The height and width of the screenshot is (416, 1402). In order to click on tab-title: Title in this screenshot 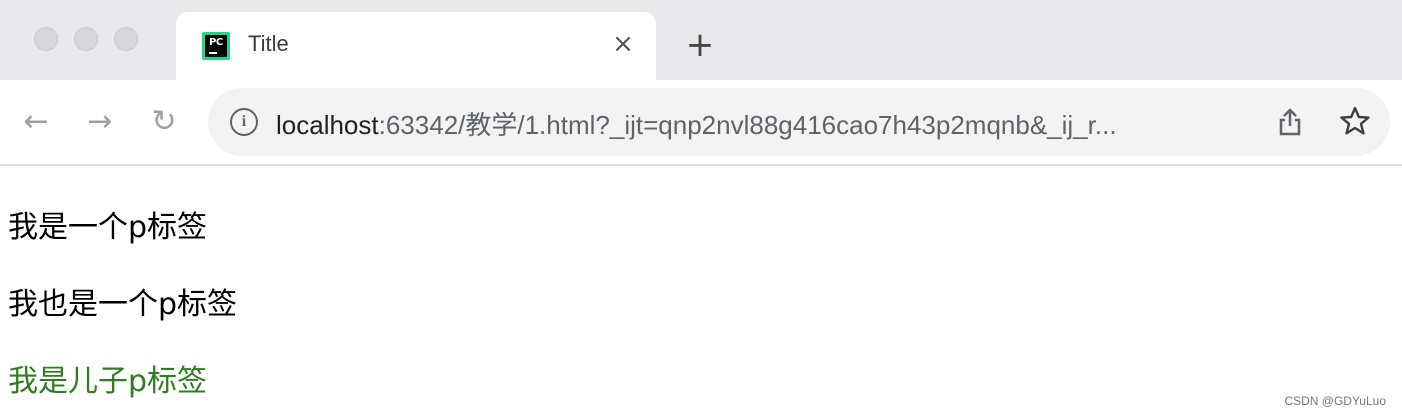, I will do `click(268, 43)`.